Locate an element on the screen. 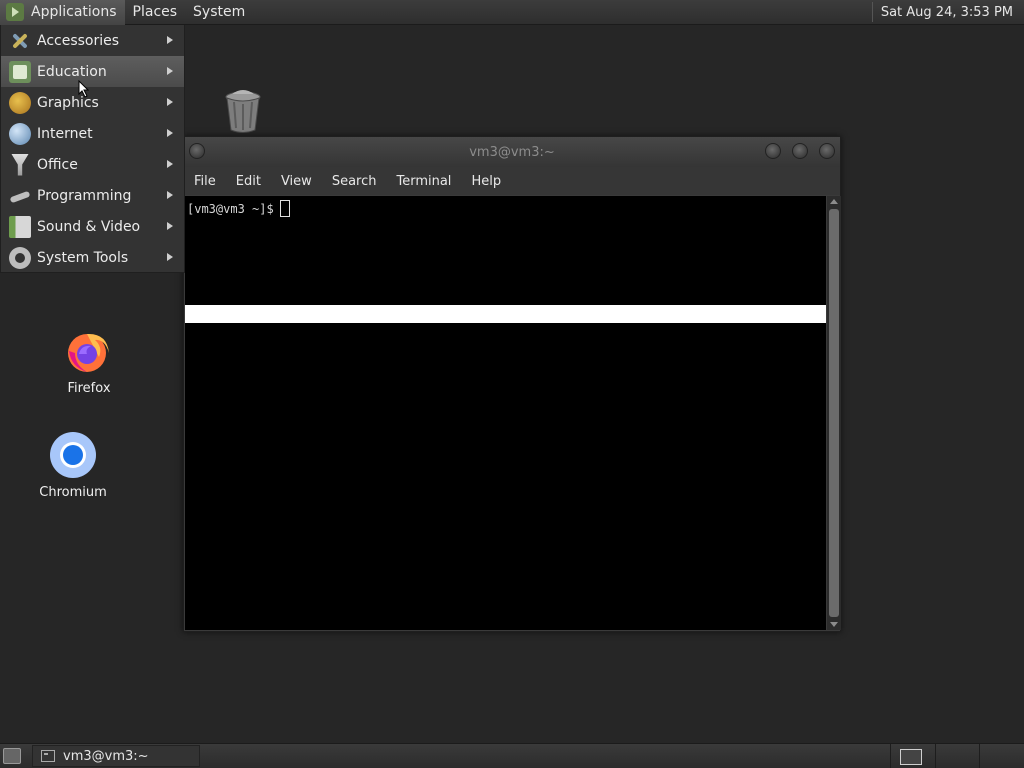 The image size is (1024, 768). scroll-thumb is located at coordinates (834, 413).